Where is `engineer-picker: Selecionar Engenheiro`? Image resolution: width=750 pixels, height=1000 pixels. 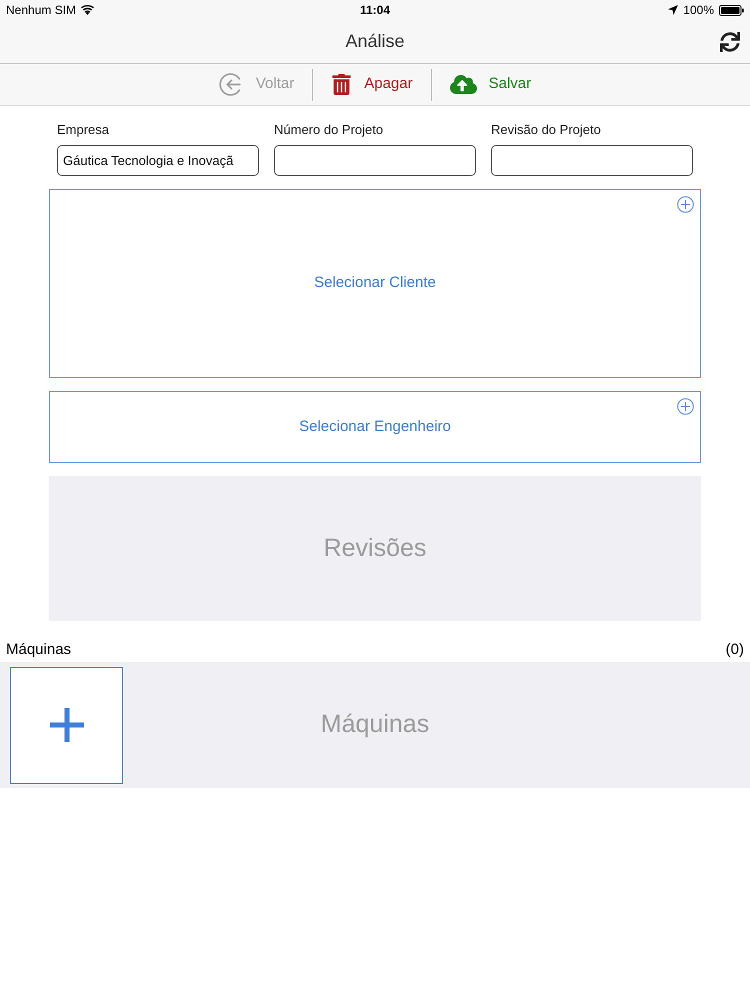 engineer-picker: Selecionar Engenheiro is located at coordinates (375, 427).